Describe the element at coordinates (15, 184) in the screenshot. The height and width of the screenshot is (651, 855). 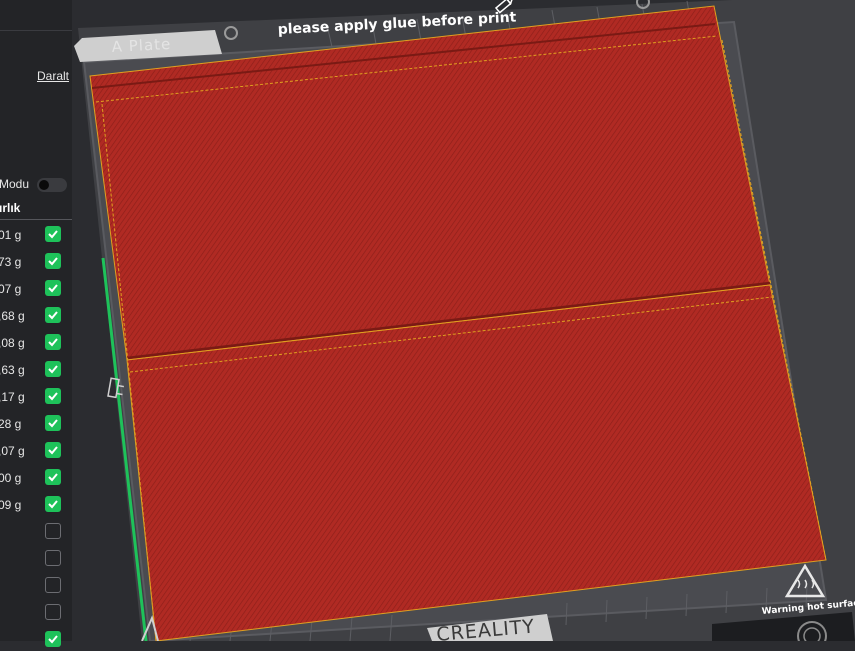
I see `mode-label: Modu` at that location.